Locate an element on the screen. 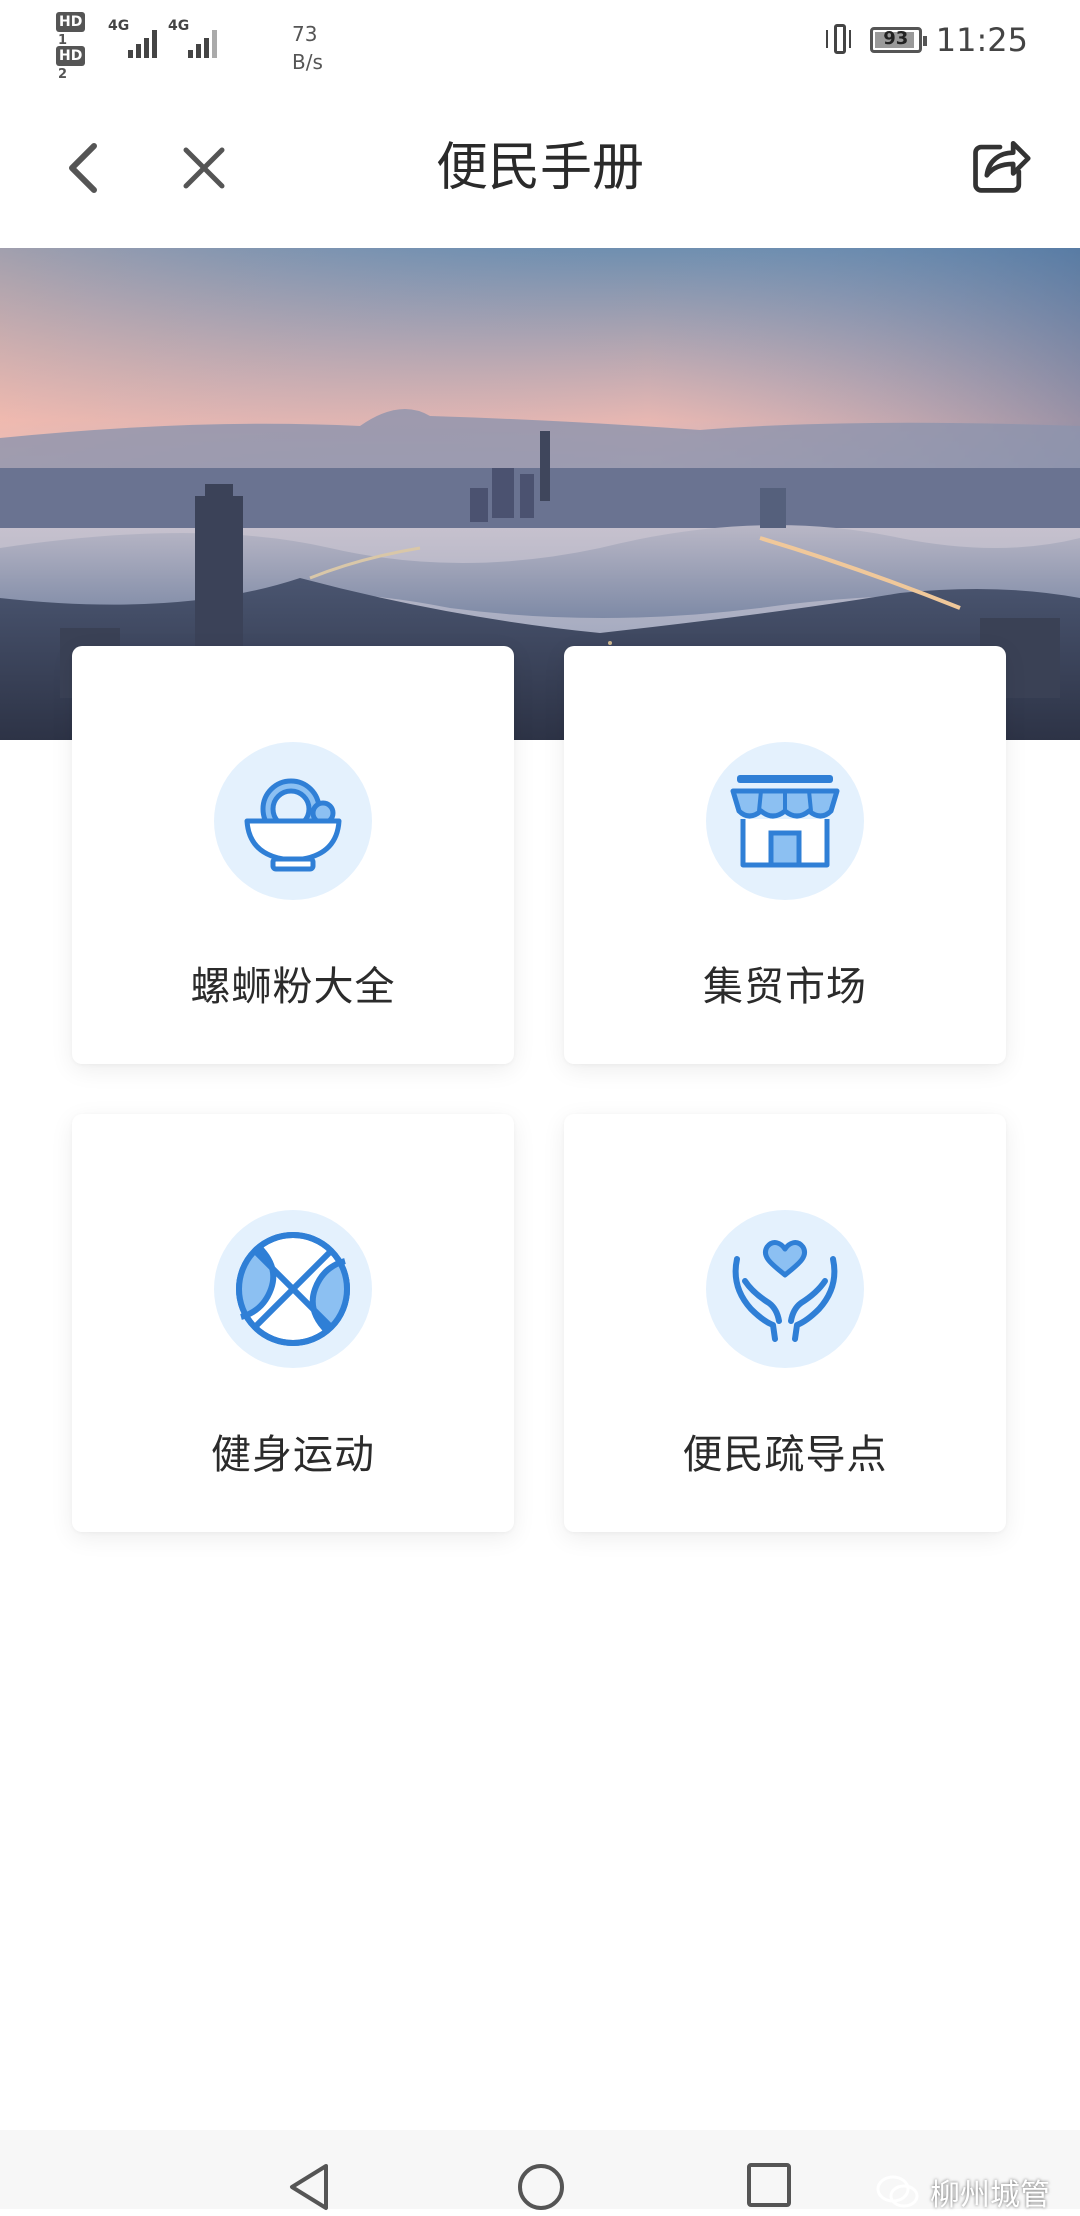  watermark: 柳州城管 is located at coordinates (963, 2192).